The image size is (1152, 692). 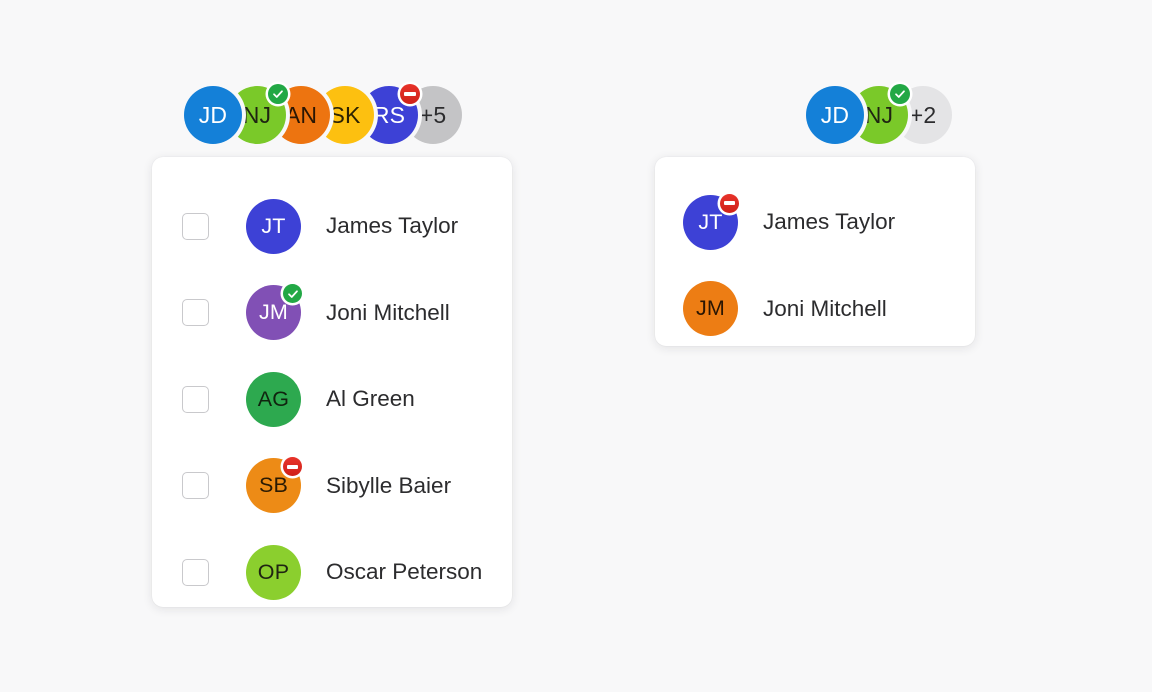 What do you see at coordinates (404, 571) in the screenshot?
I see `member-name: Oscar Peterson` at bounding box center [404, 571].